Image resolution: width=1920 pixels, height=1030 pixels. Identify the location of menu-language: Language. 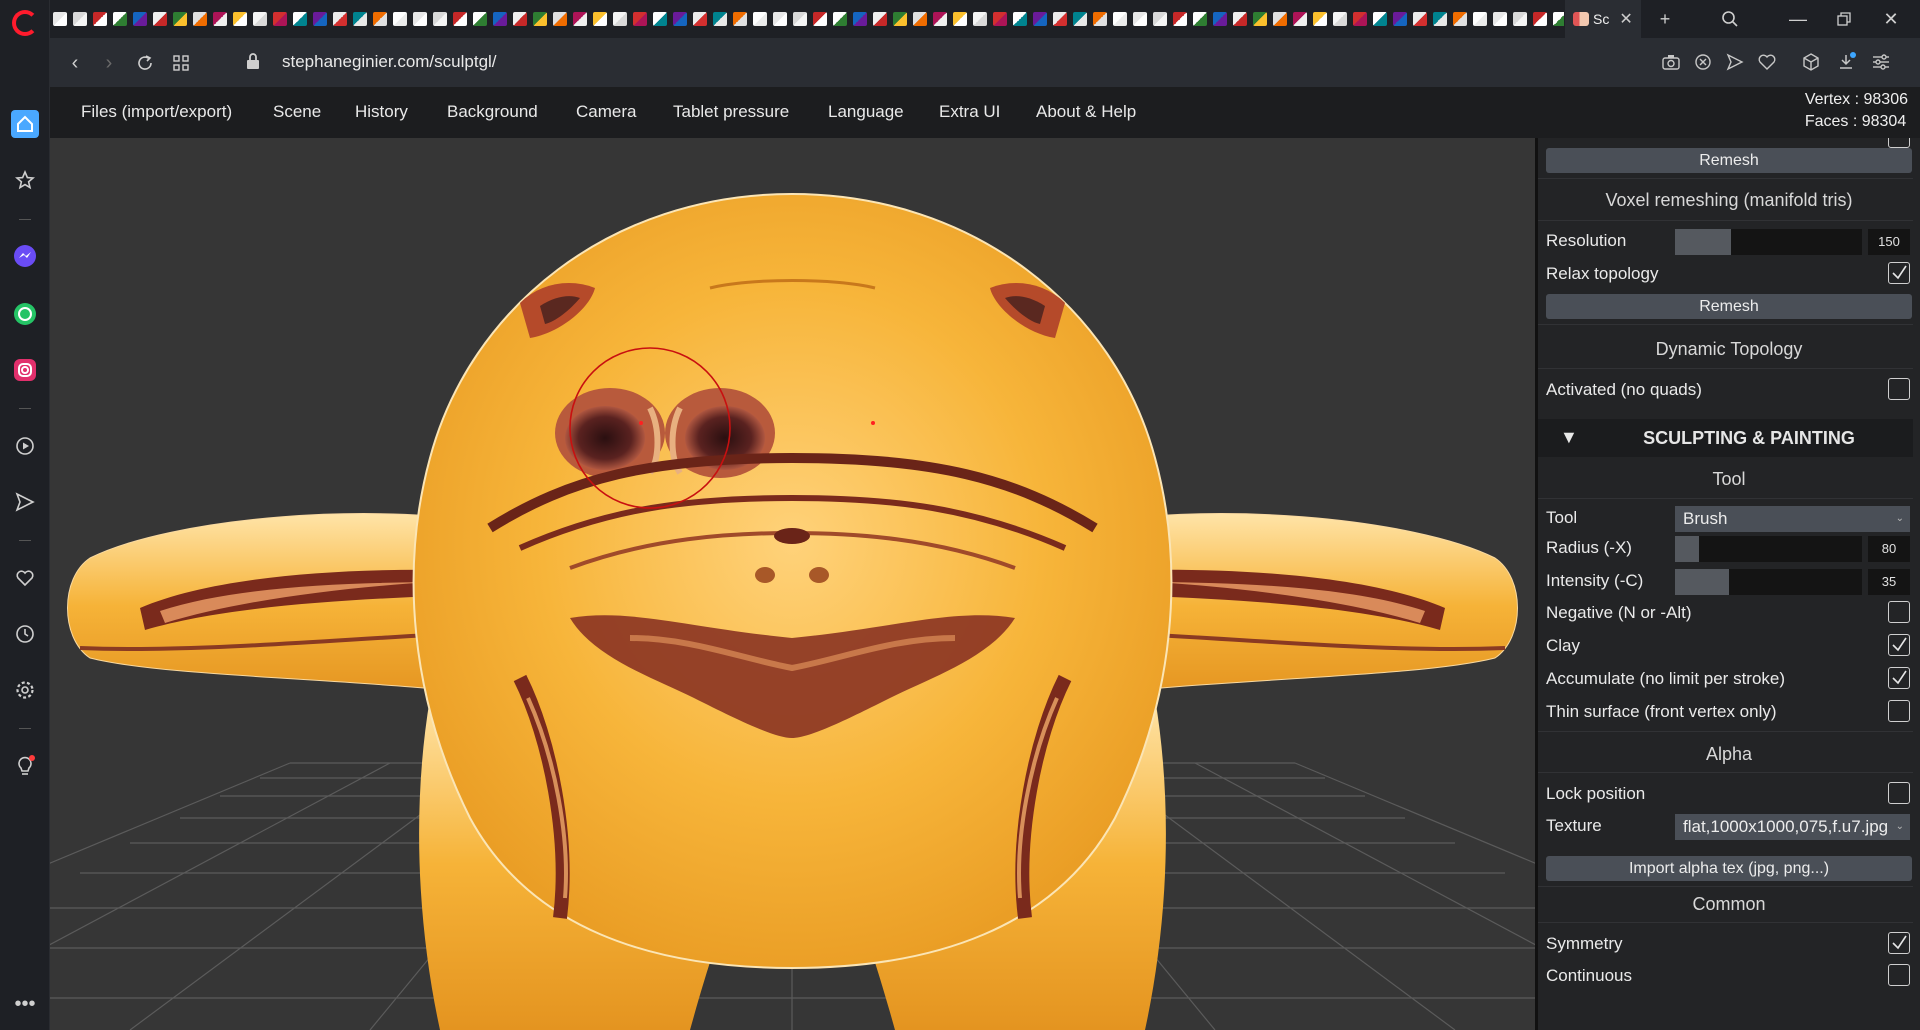
(866, 112).